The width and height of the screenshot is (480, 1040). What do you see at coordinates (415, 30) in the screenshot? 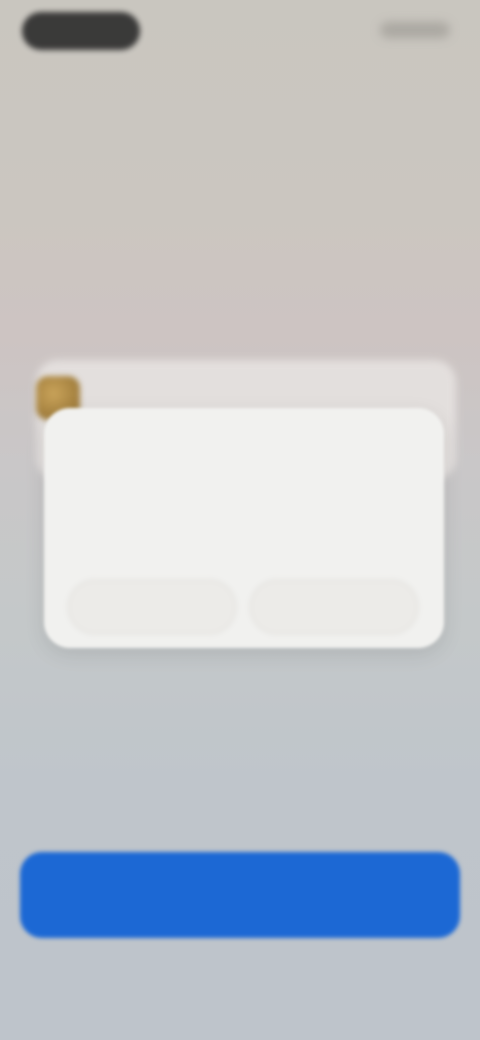
I see `status-indicators` at bounding box center [415, 30].